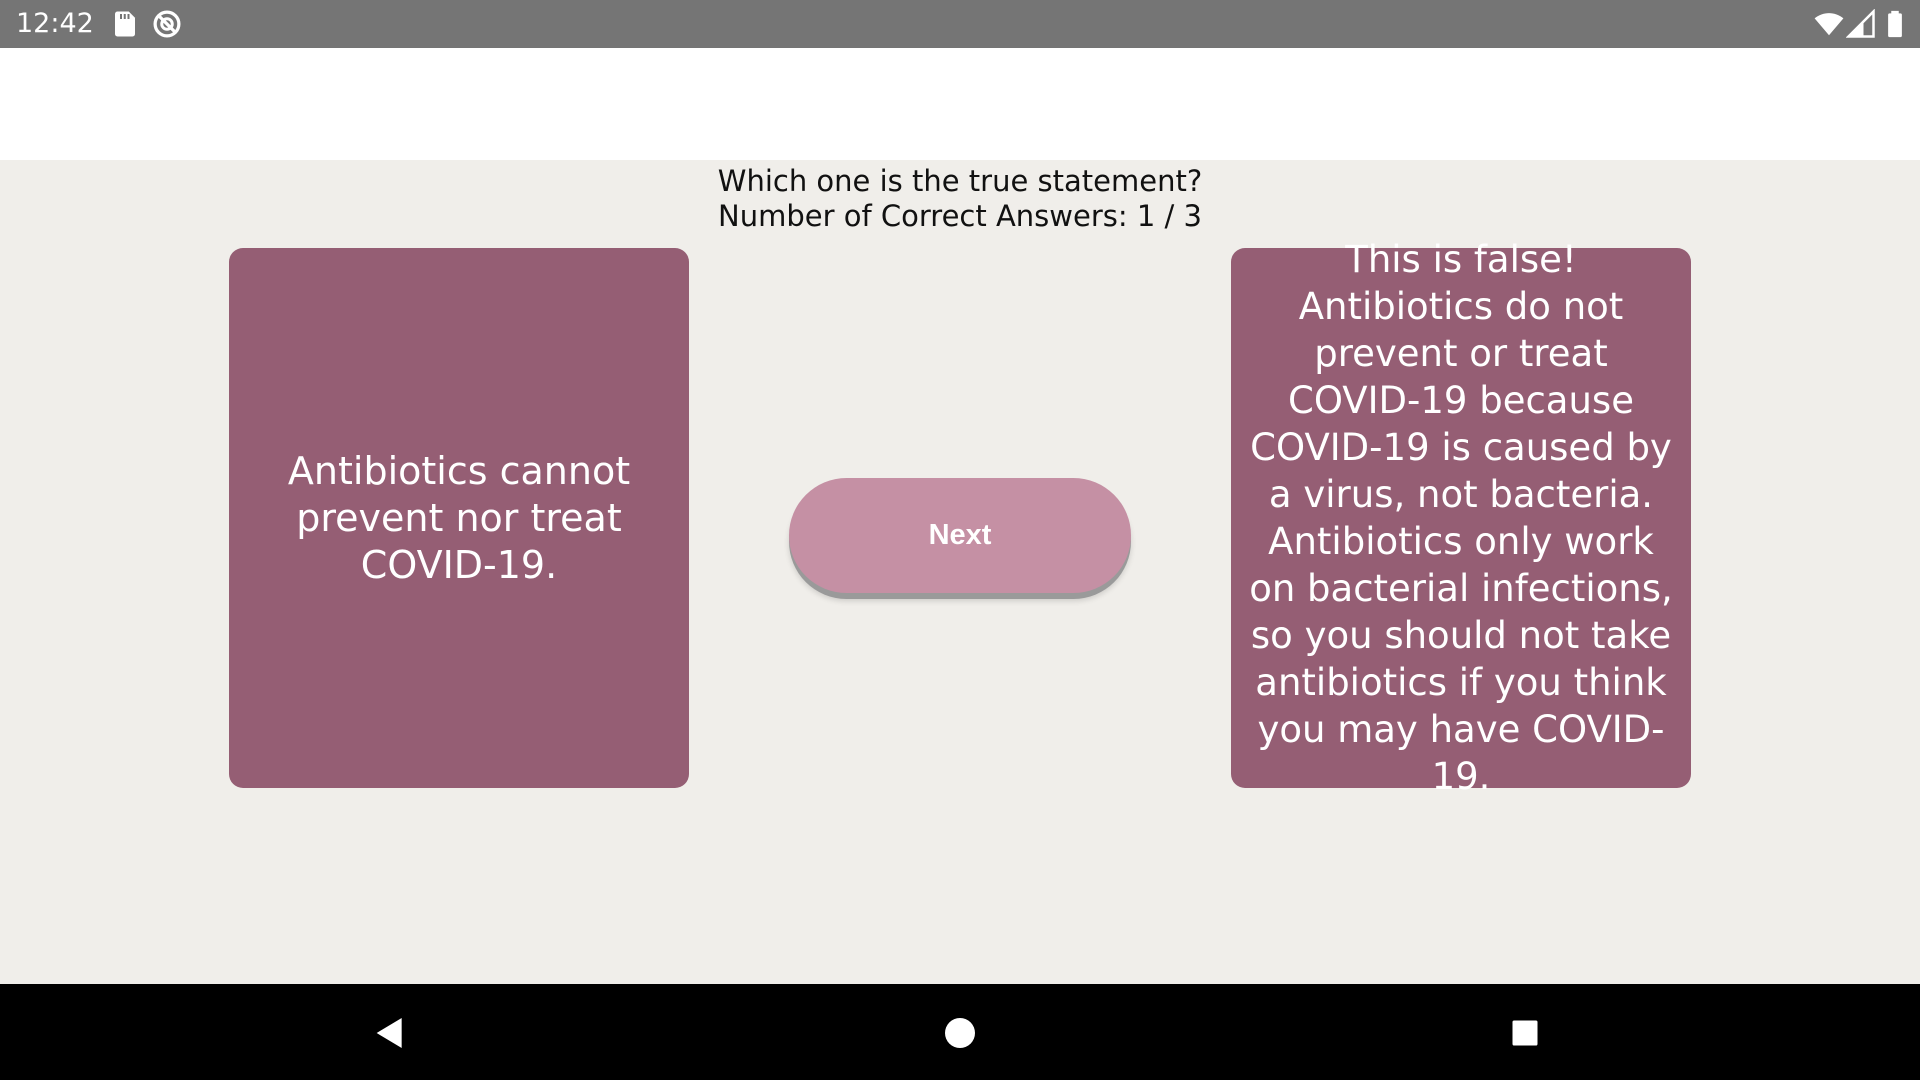 The height and width of the screenshot is (1080, 1920). Describe the element at coordinates (1895, 24) in the screenshot. I see `battery-icon` at that location.